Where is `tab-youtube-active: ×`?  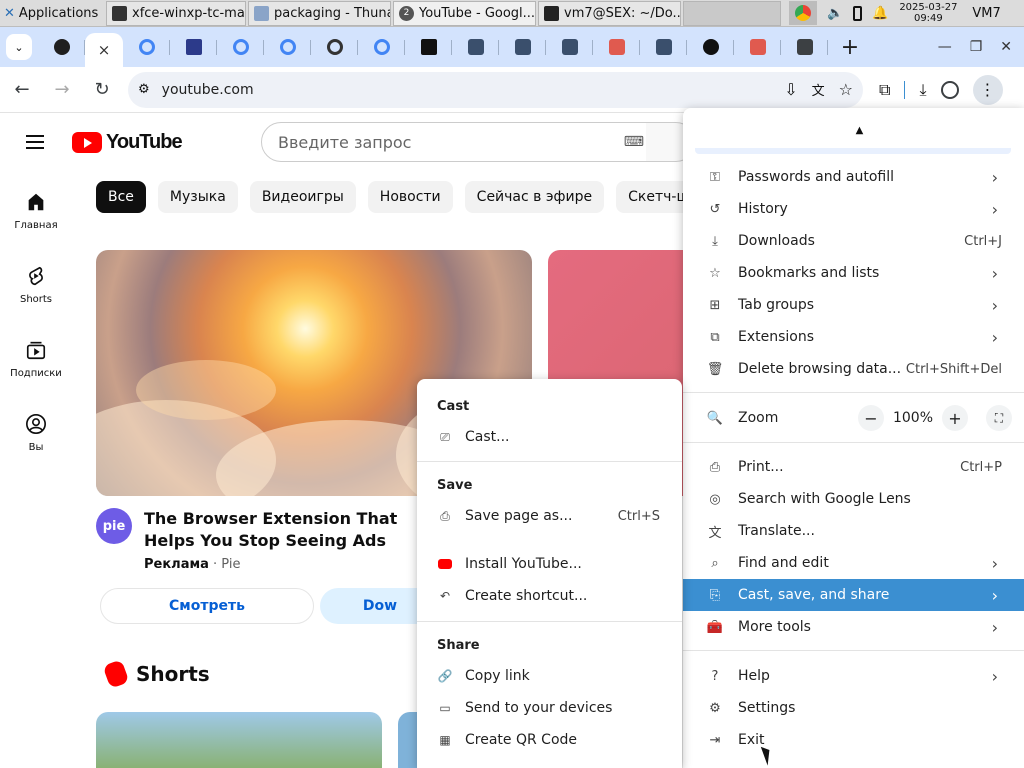 tab-youtube-active: × is located at coordinates (104, 50).